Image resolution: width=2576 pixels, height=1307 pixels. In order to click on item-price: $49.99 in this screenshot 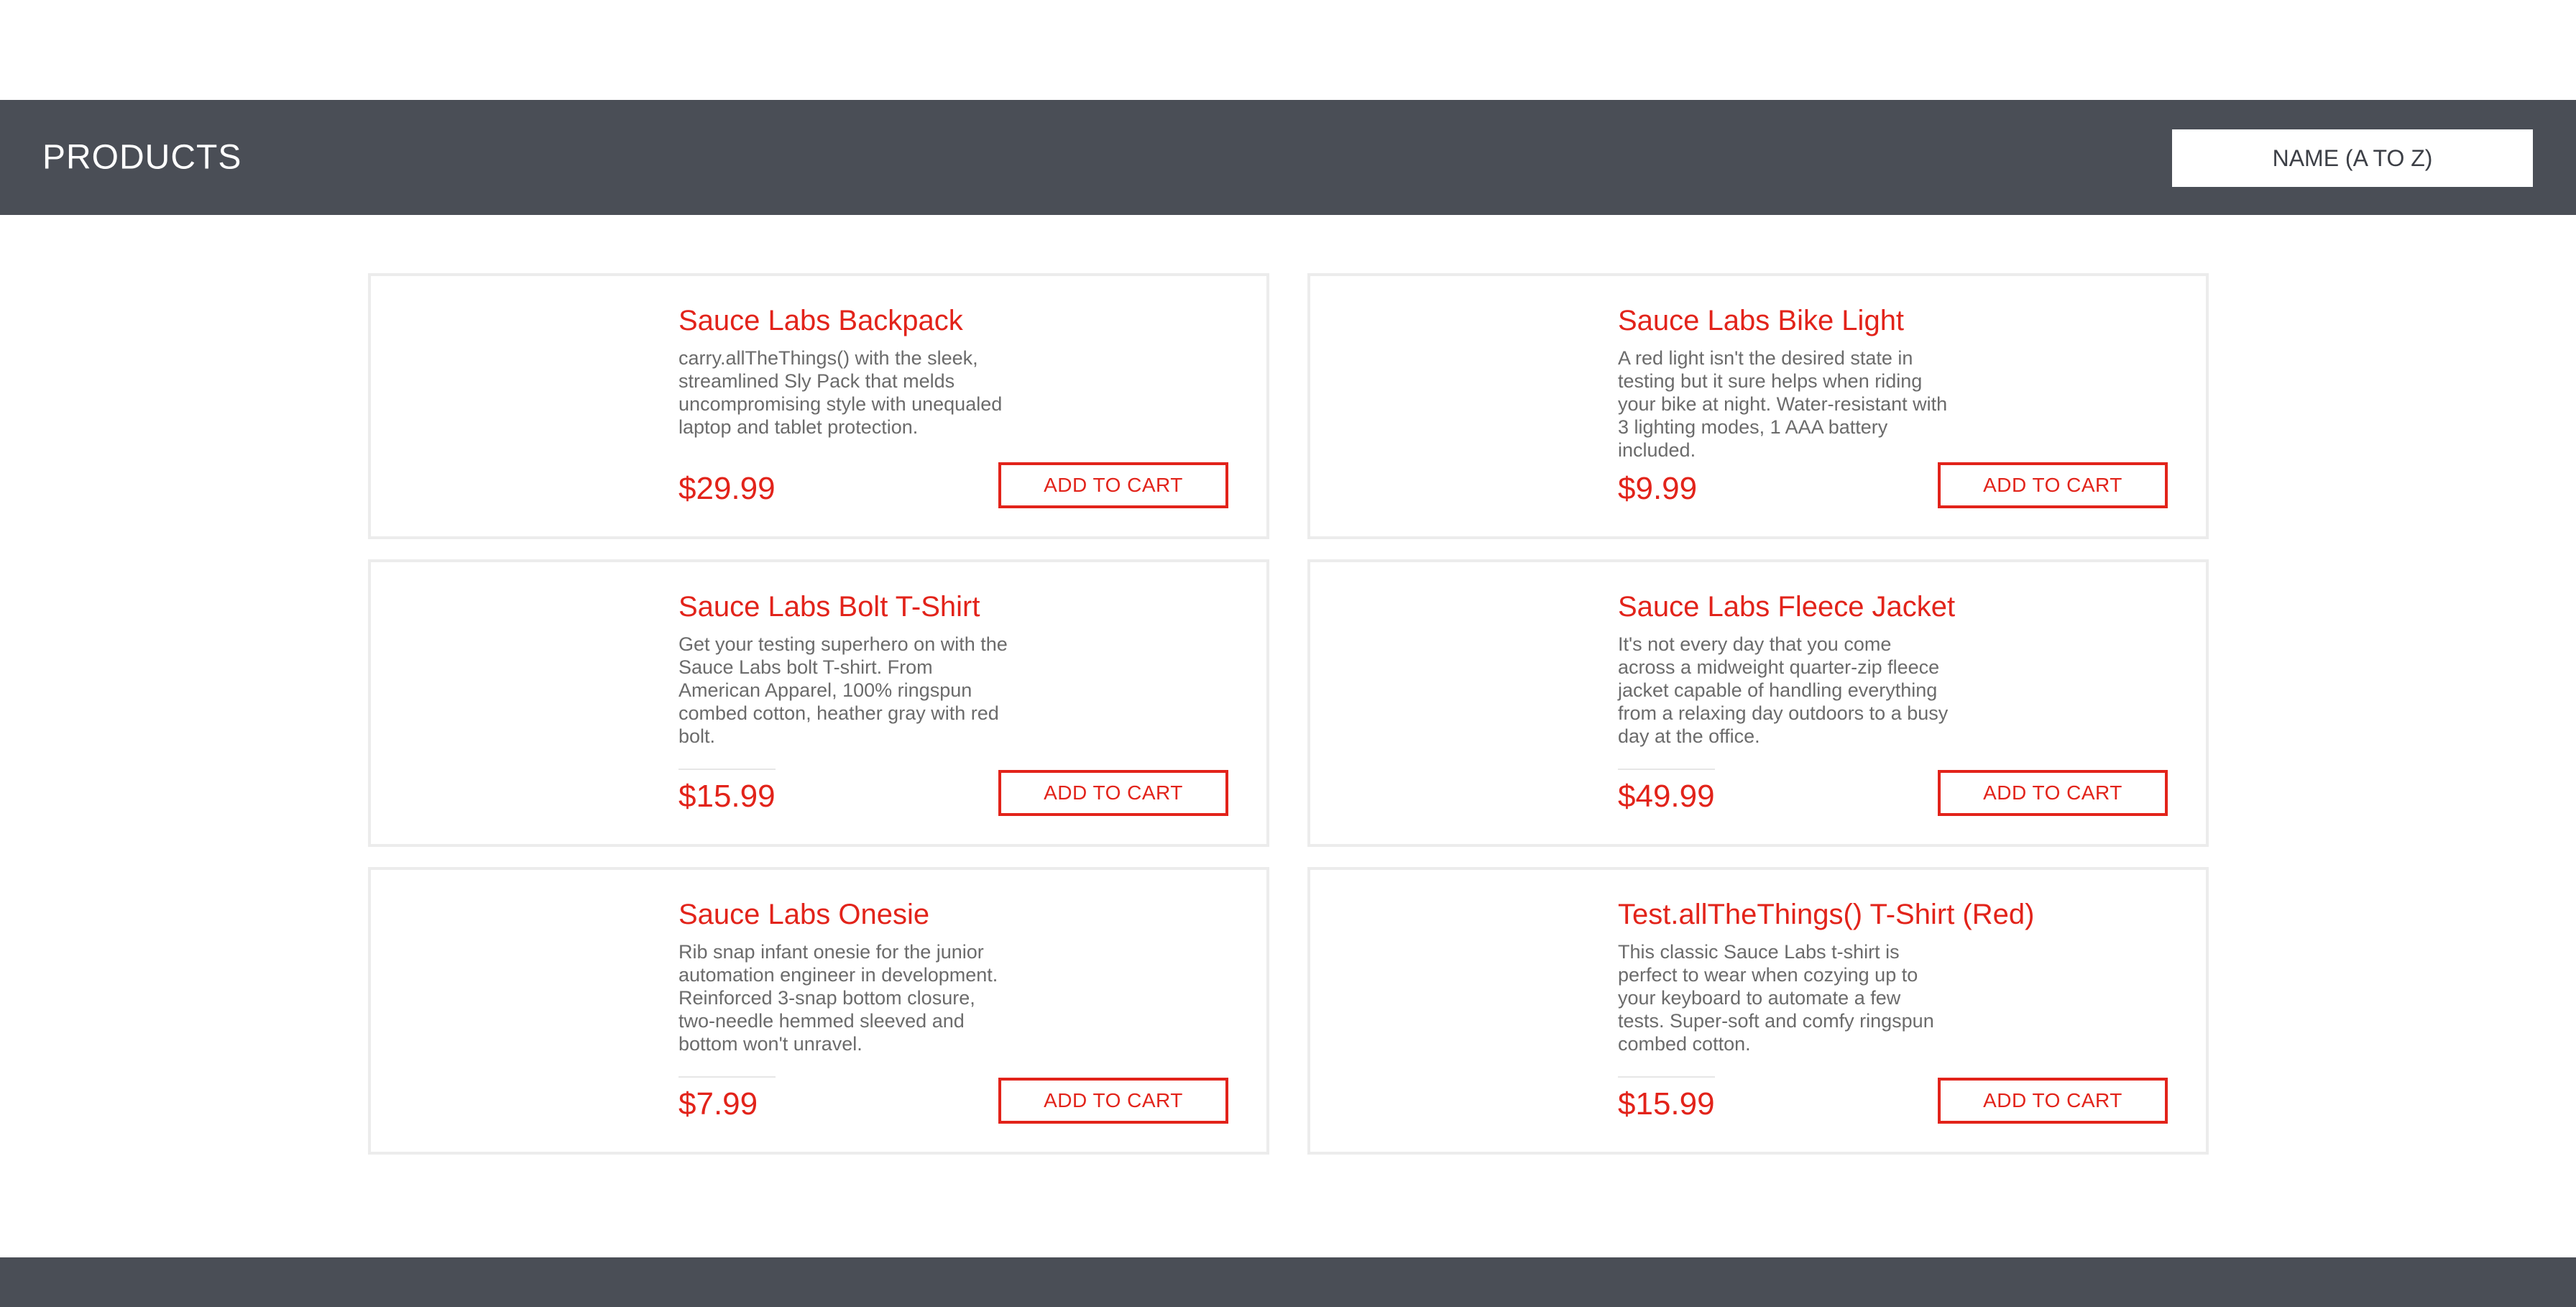, I will do `click(1666, 796)`.